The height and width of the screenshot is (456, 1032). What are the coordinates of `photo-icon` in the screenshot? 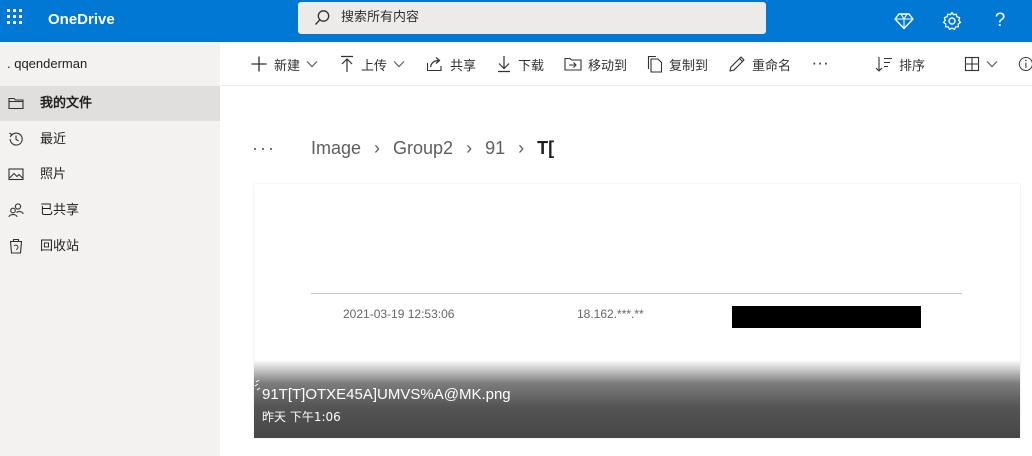 It's located at (16, 174).